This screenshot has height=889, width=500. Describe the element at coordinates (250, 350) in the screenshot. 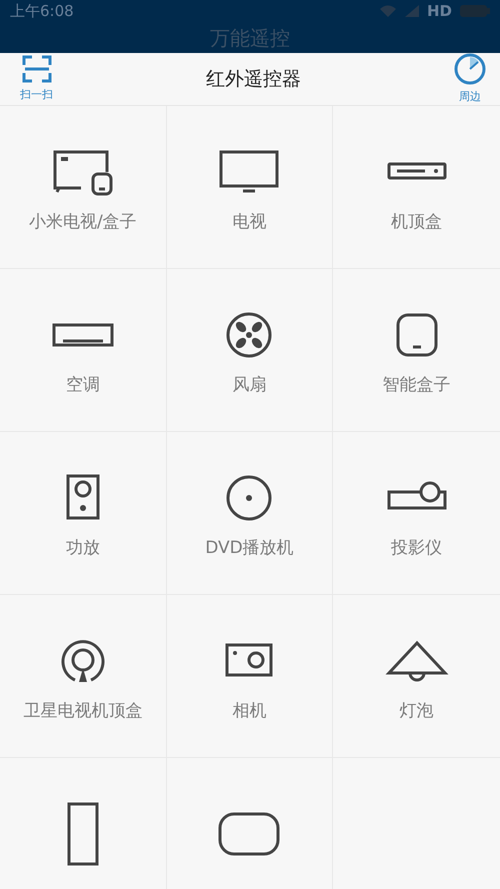

I see `device-tile: 风扇` at that location.